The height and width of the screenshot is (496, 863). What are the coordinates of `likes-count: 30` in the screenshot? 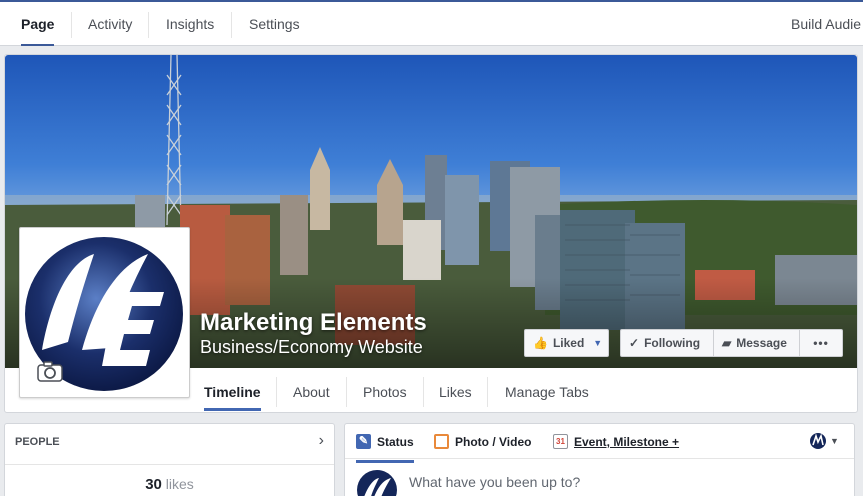 It's located at (153, 484).